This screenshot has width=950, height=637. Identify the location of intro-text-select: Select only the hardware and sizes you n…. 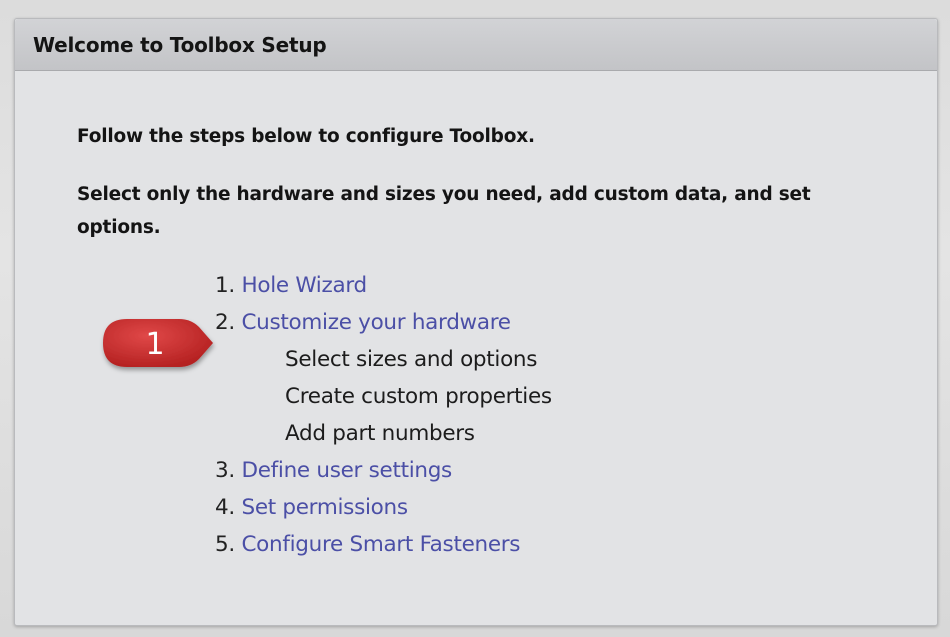
(444, 211).